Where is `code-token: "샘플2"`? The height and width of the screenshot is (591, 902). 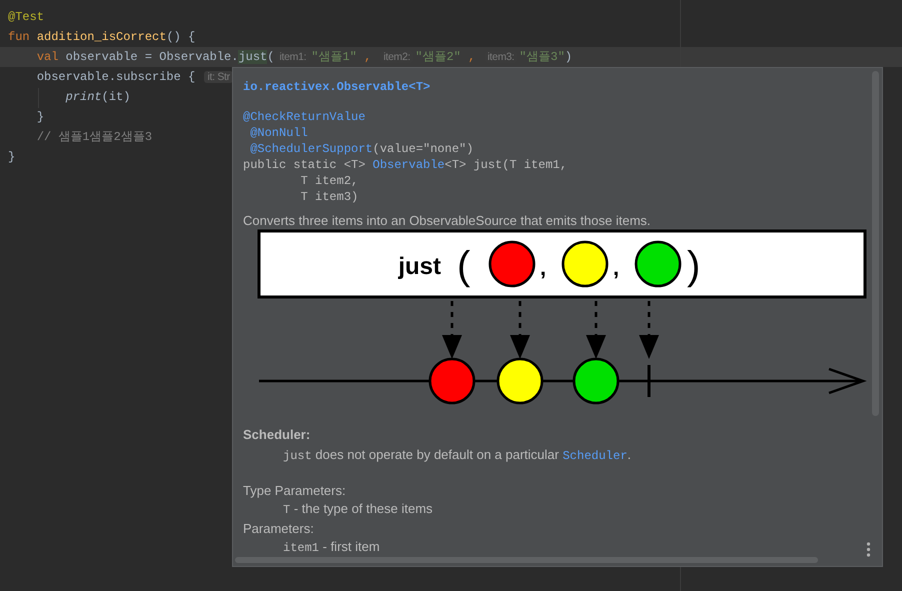 code-token: "샘플2" is located at coordinates (438, 57).